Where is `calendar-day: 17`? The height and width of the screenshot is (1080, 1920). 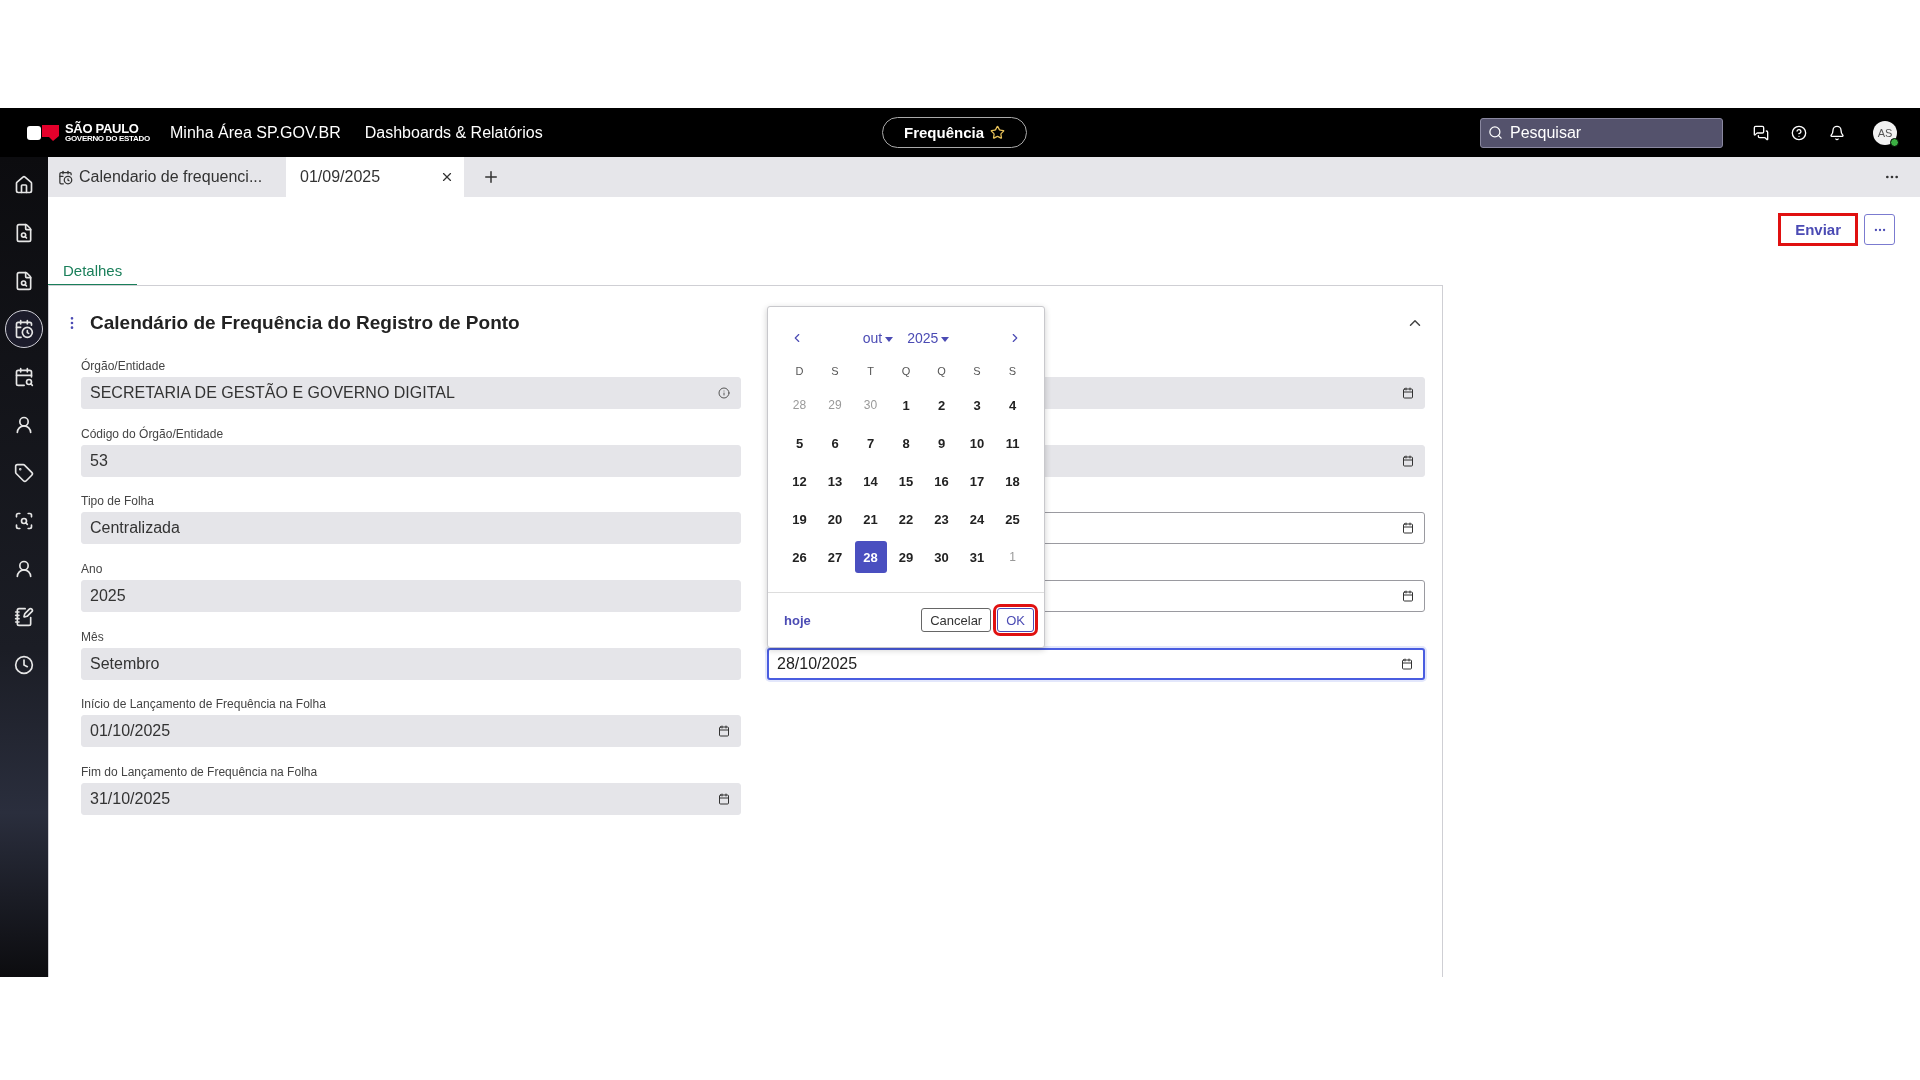
calendar-day: 17 is located at coordinates (977, 481).